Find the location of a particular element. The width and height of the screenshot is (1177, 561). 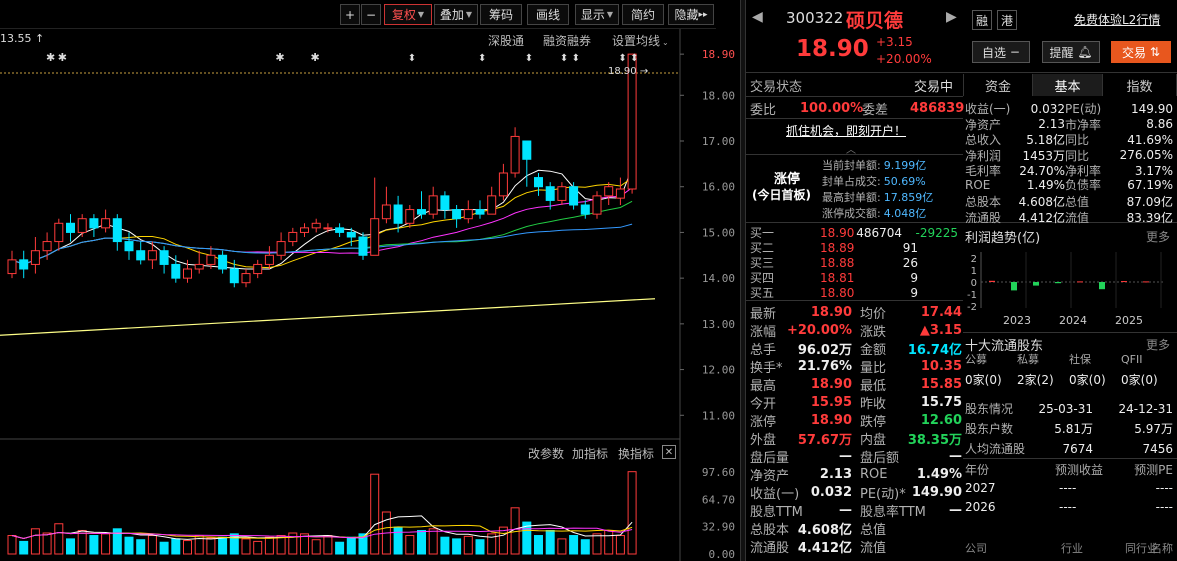

overlay-button: 叠加 ▼ is located at coordinates (456, 14).